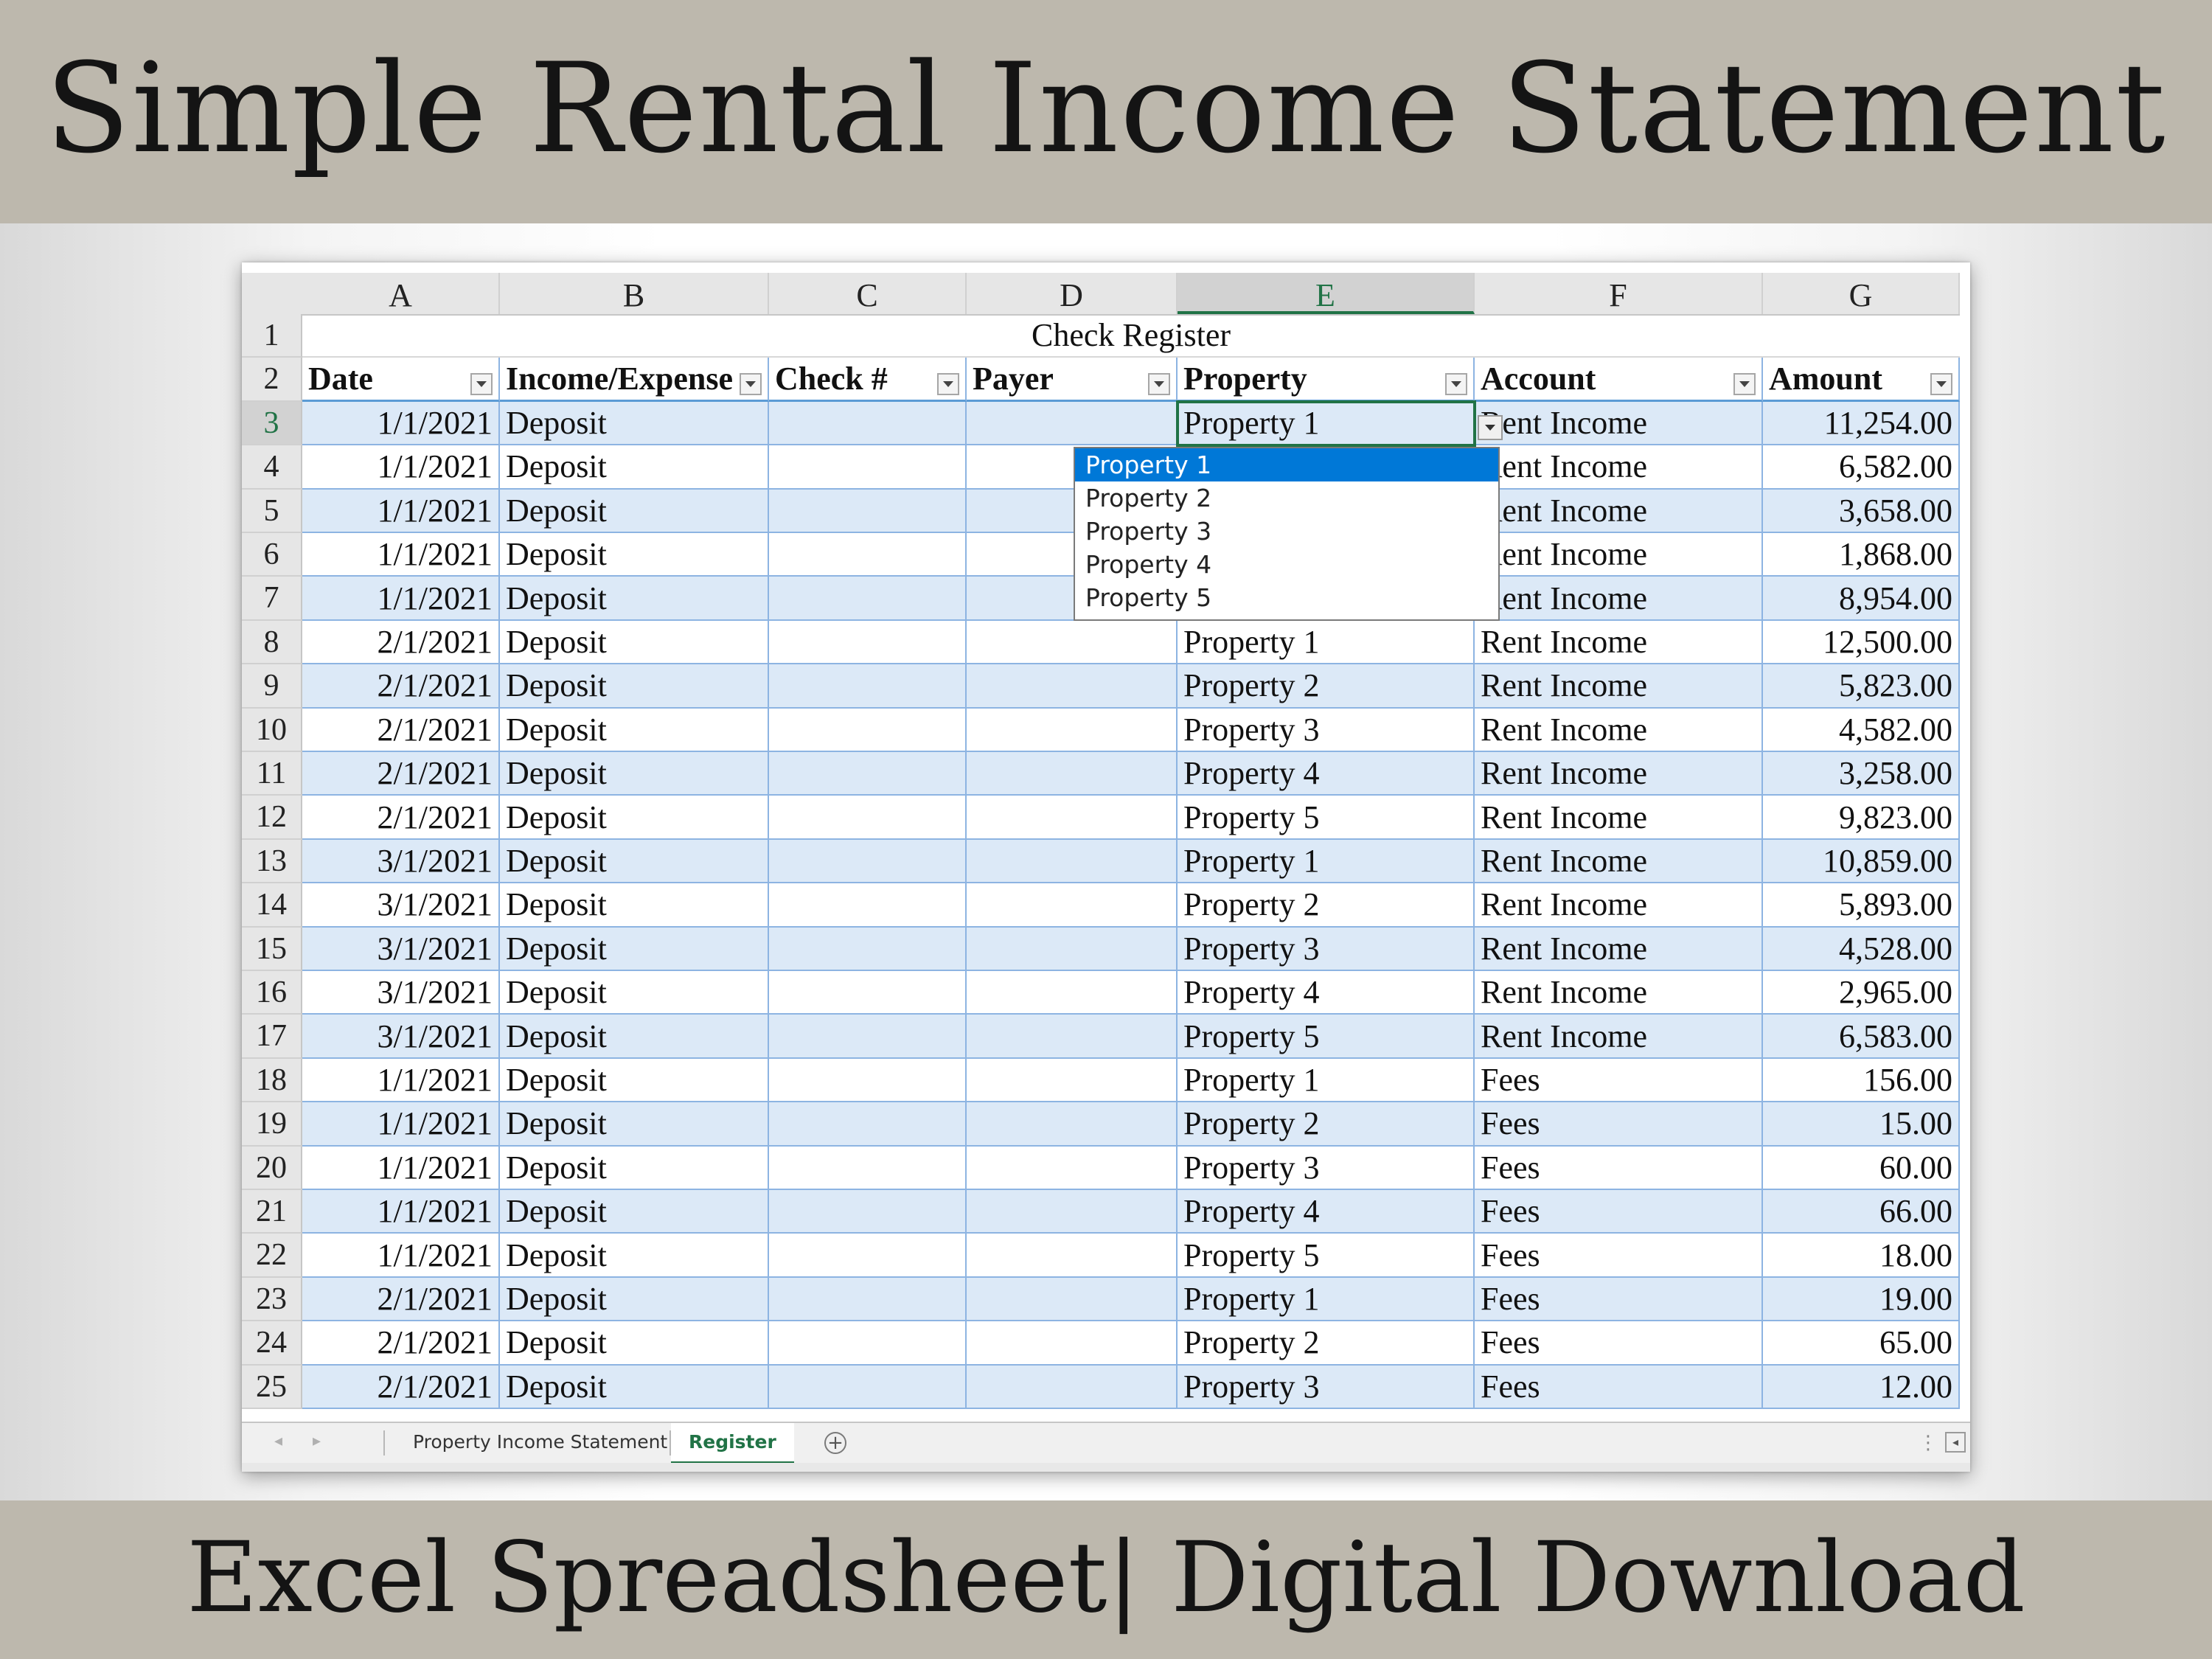 This screenshot has height=1659, width=2212. I want to click on cell-amount: 60.00, so click(1861, 1168).